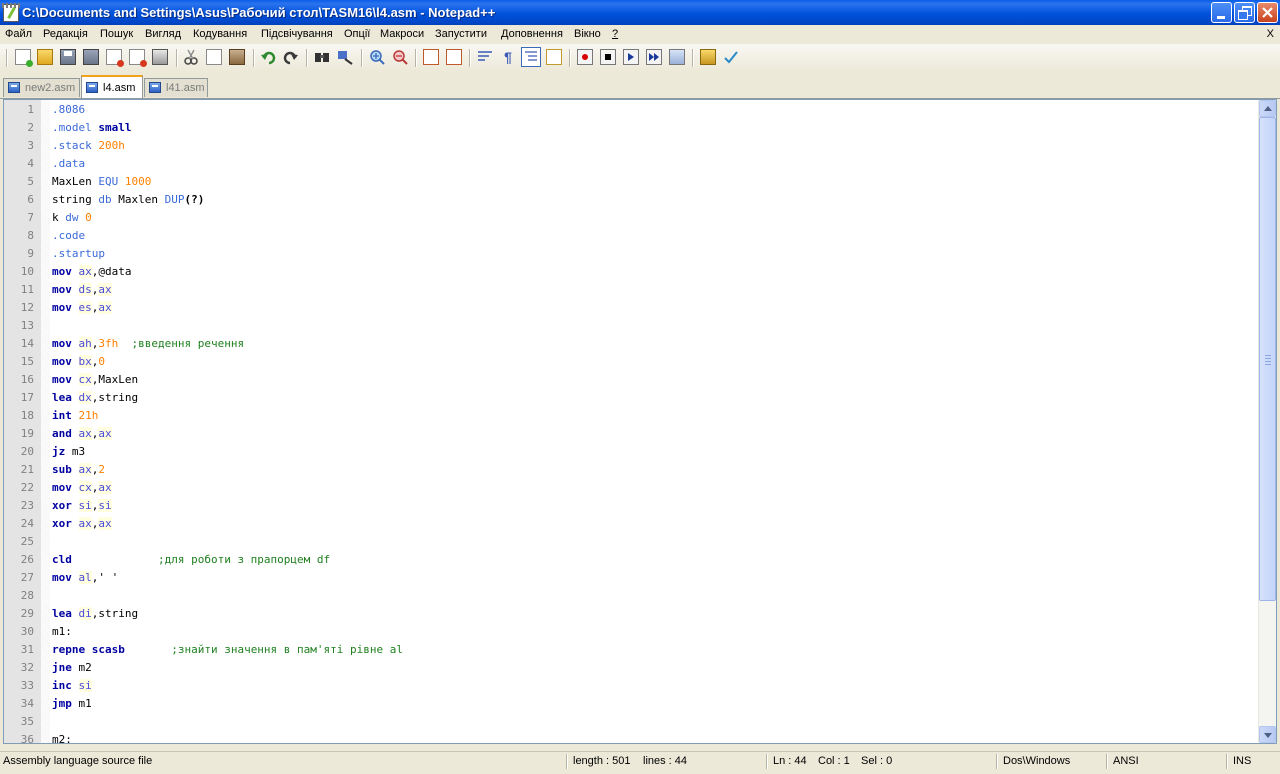  I want to click on notepad-app-icon, so click(11, 12).